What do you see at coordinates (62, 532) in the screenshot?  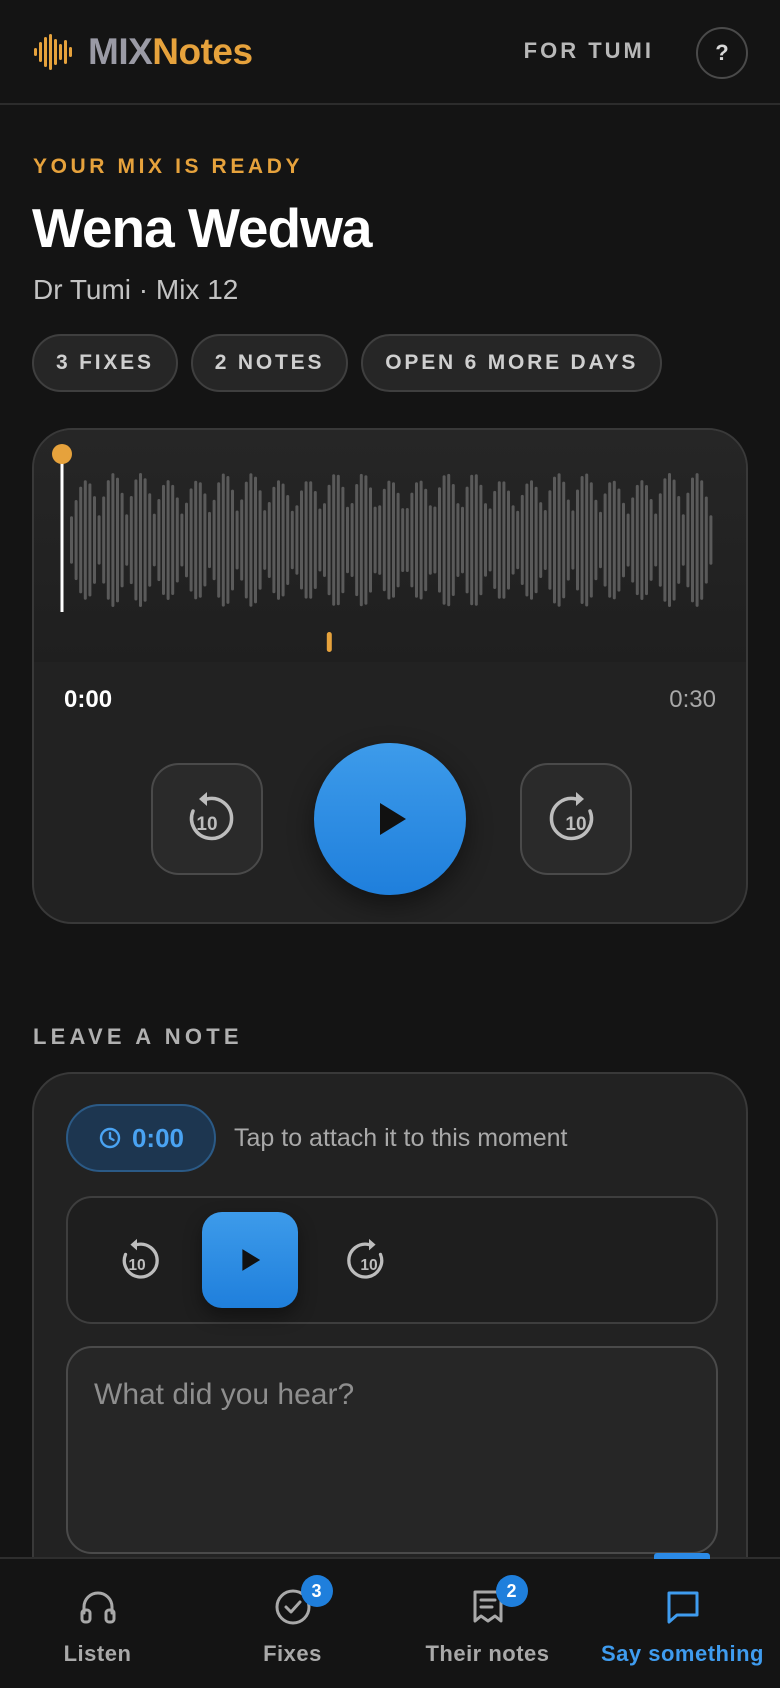 I see `playhead` at bounding box center [62, 532].